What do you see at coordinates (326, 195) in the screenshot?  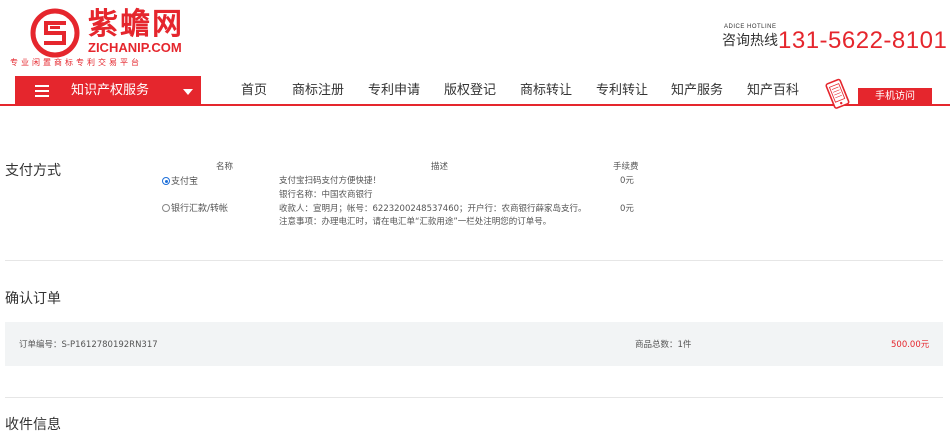 I see `payment-option-description: 银行名称：中国农商银行` at bounding box center [326, 195].